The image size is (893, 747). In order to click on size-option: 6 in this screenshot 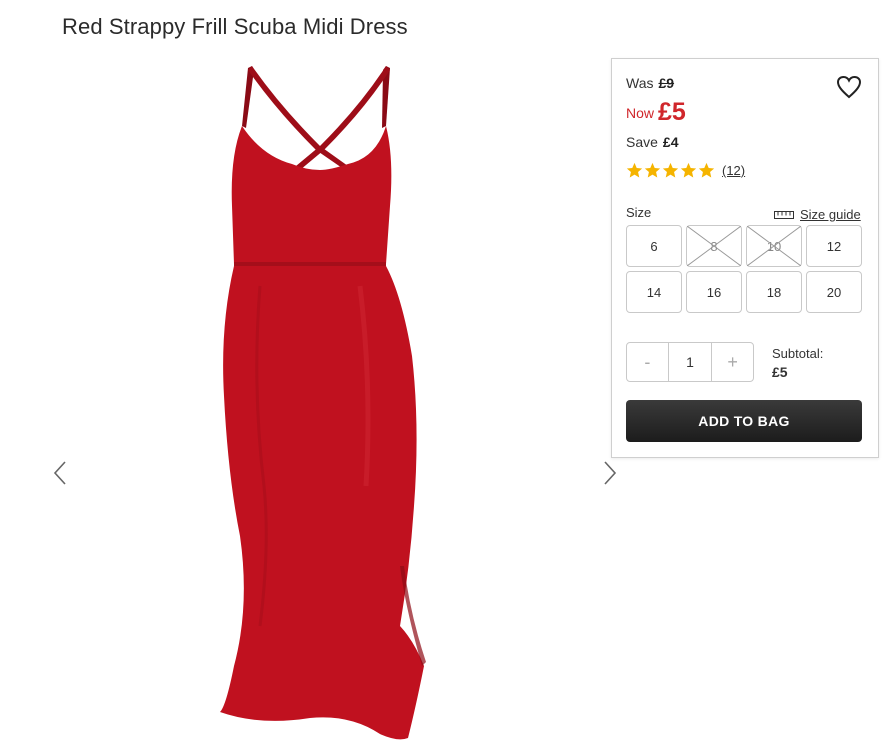, I will do `click(654, 246)`.